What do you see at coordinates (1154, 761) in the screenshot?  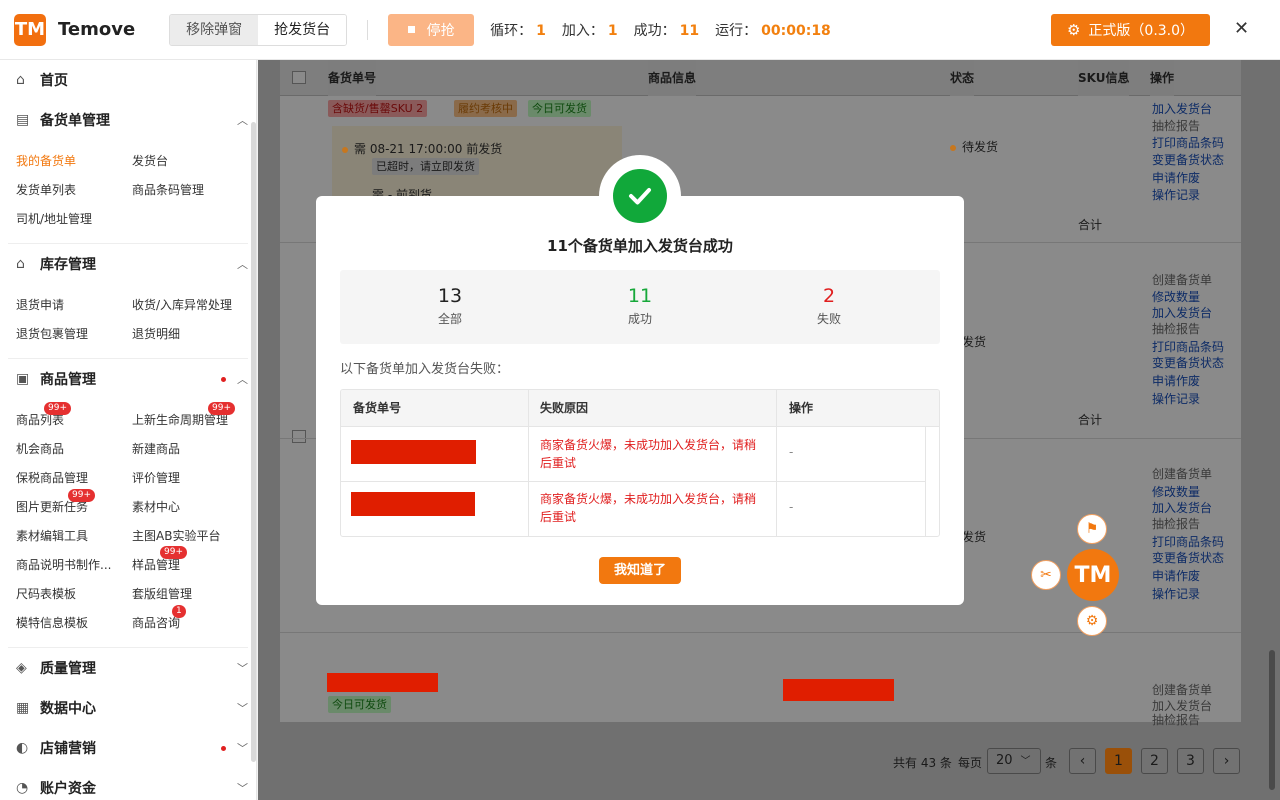 I see `page-2: 2` at bounding box center [1154, 761].